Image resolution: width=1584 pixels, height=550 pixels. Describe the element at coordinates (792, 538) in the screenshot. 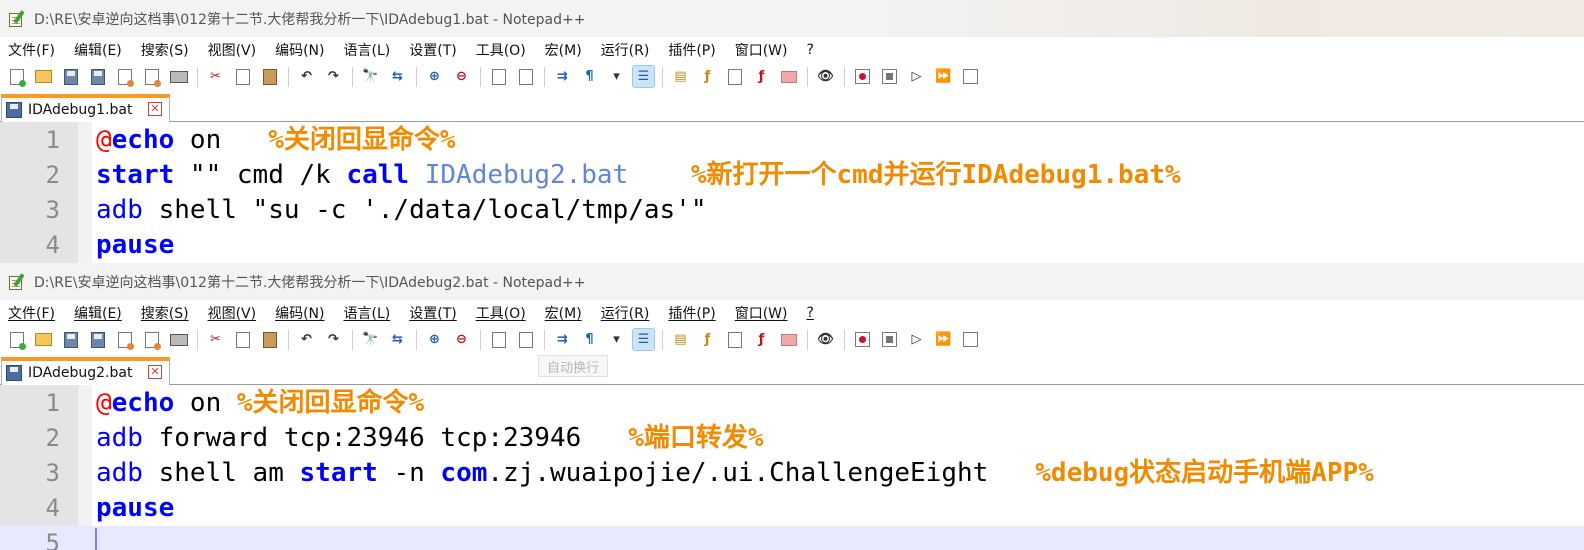

I see `code-line: 5` at that location.